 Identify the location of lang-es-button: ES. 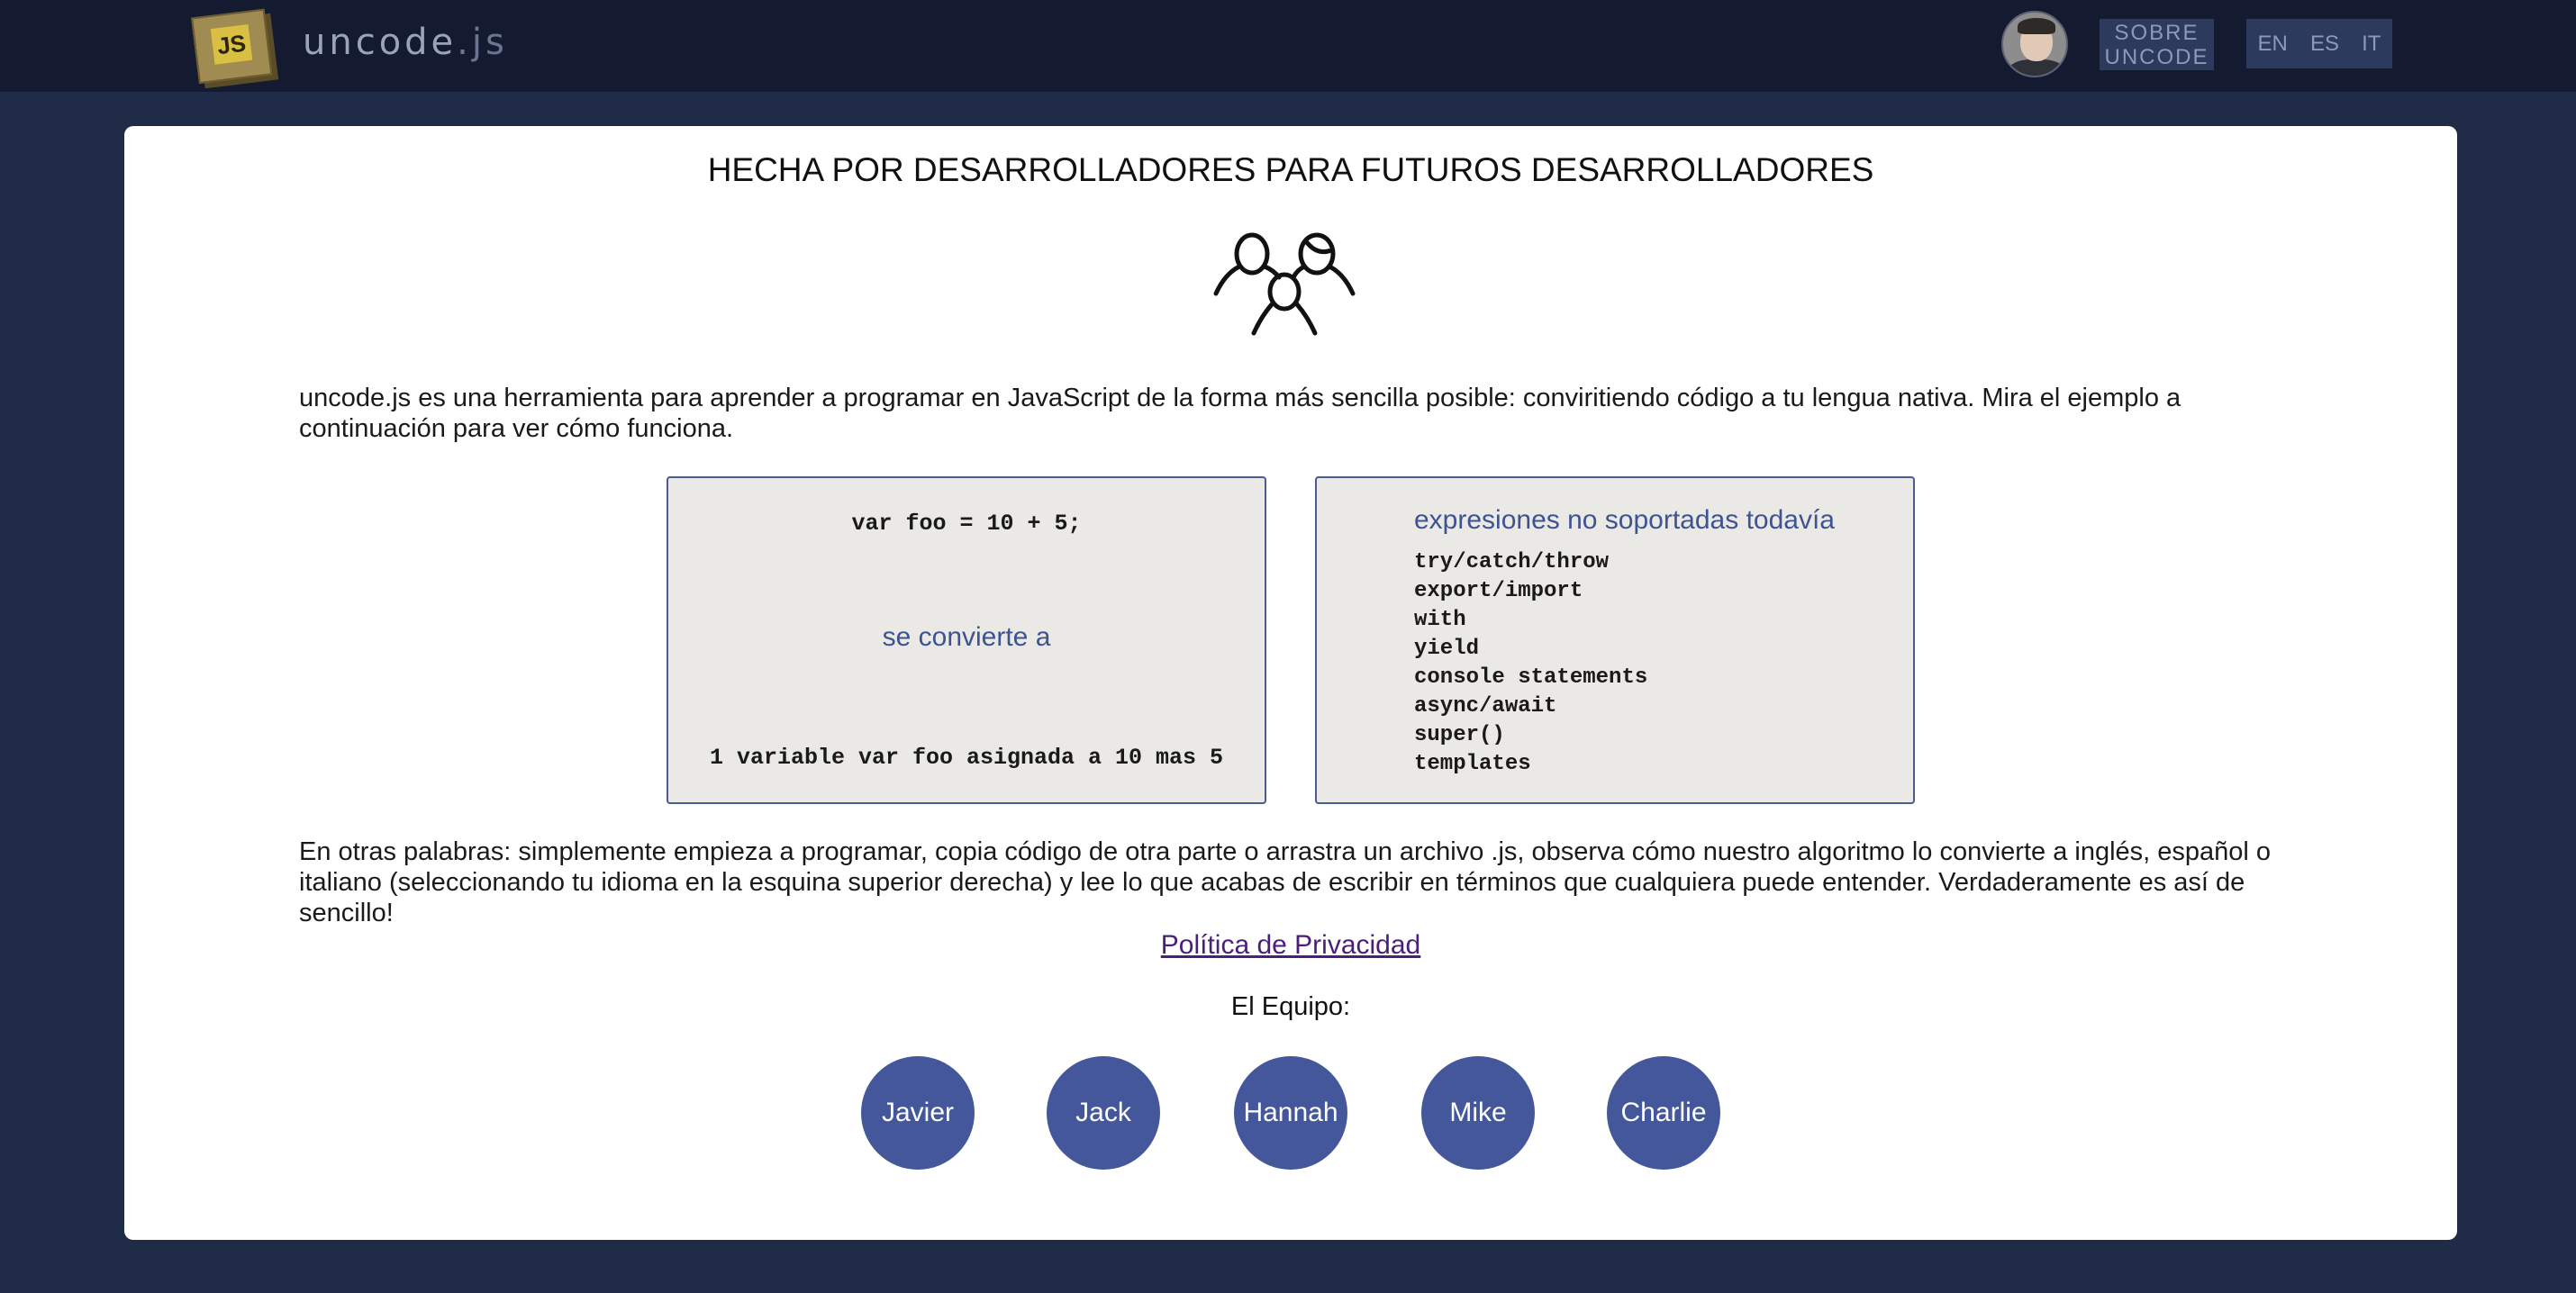
(2325, 44).